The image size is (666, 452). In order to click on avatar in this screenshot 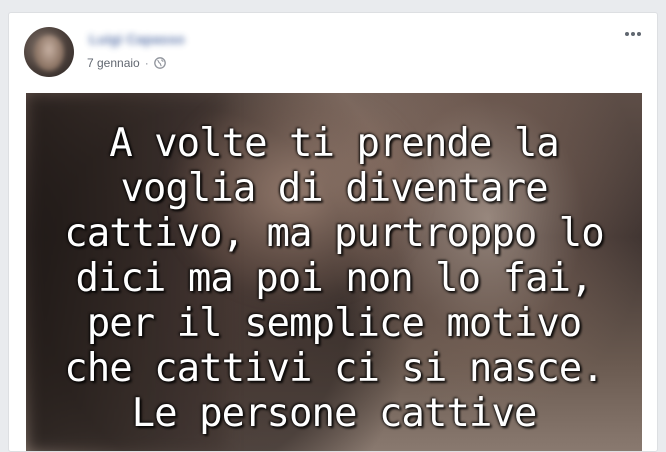, I will do `click(49, 52)`.